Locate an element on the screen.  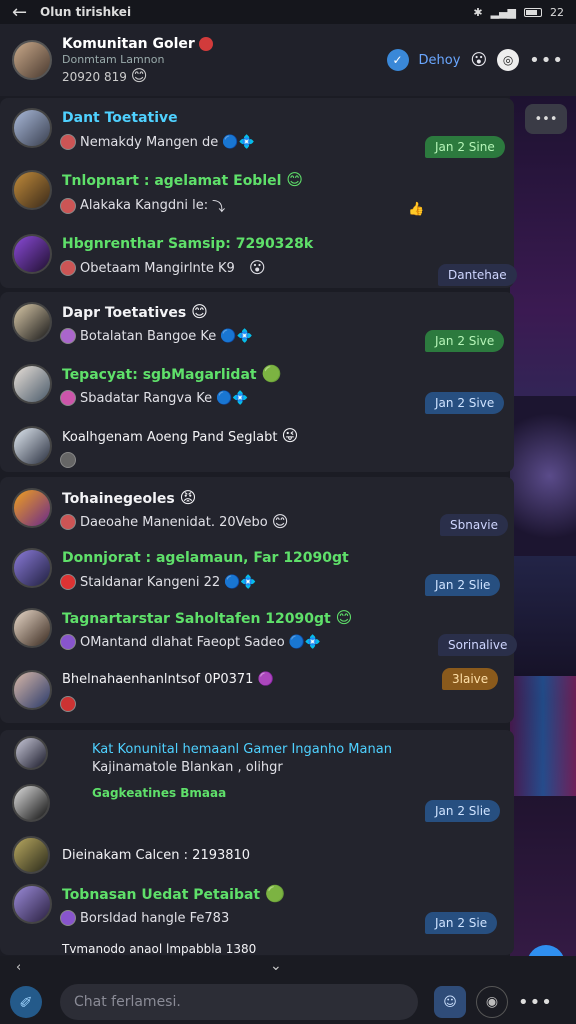
time-tag: 3laive is located at coordinates (470, 679).